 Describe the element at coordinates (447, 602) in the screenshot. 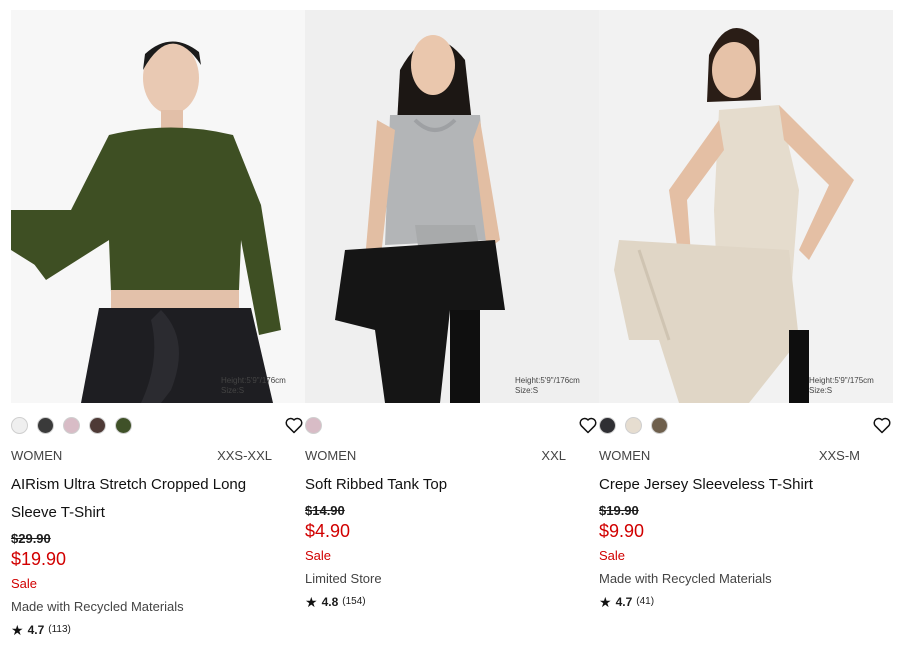

I see `rating: ★ 4.8 (154)` at that location.